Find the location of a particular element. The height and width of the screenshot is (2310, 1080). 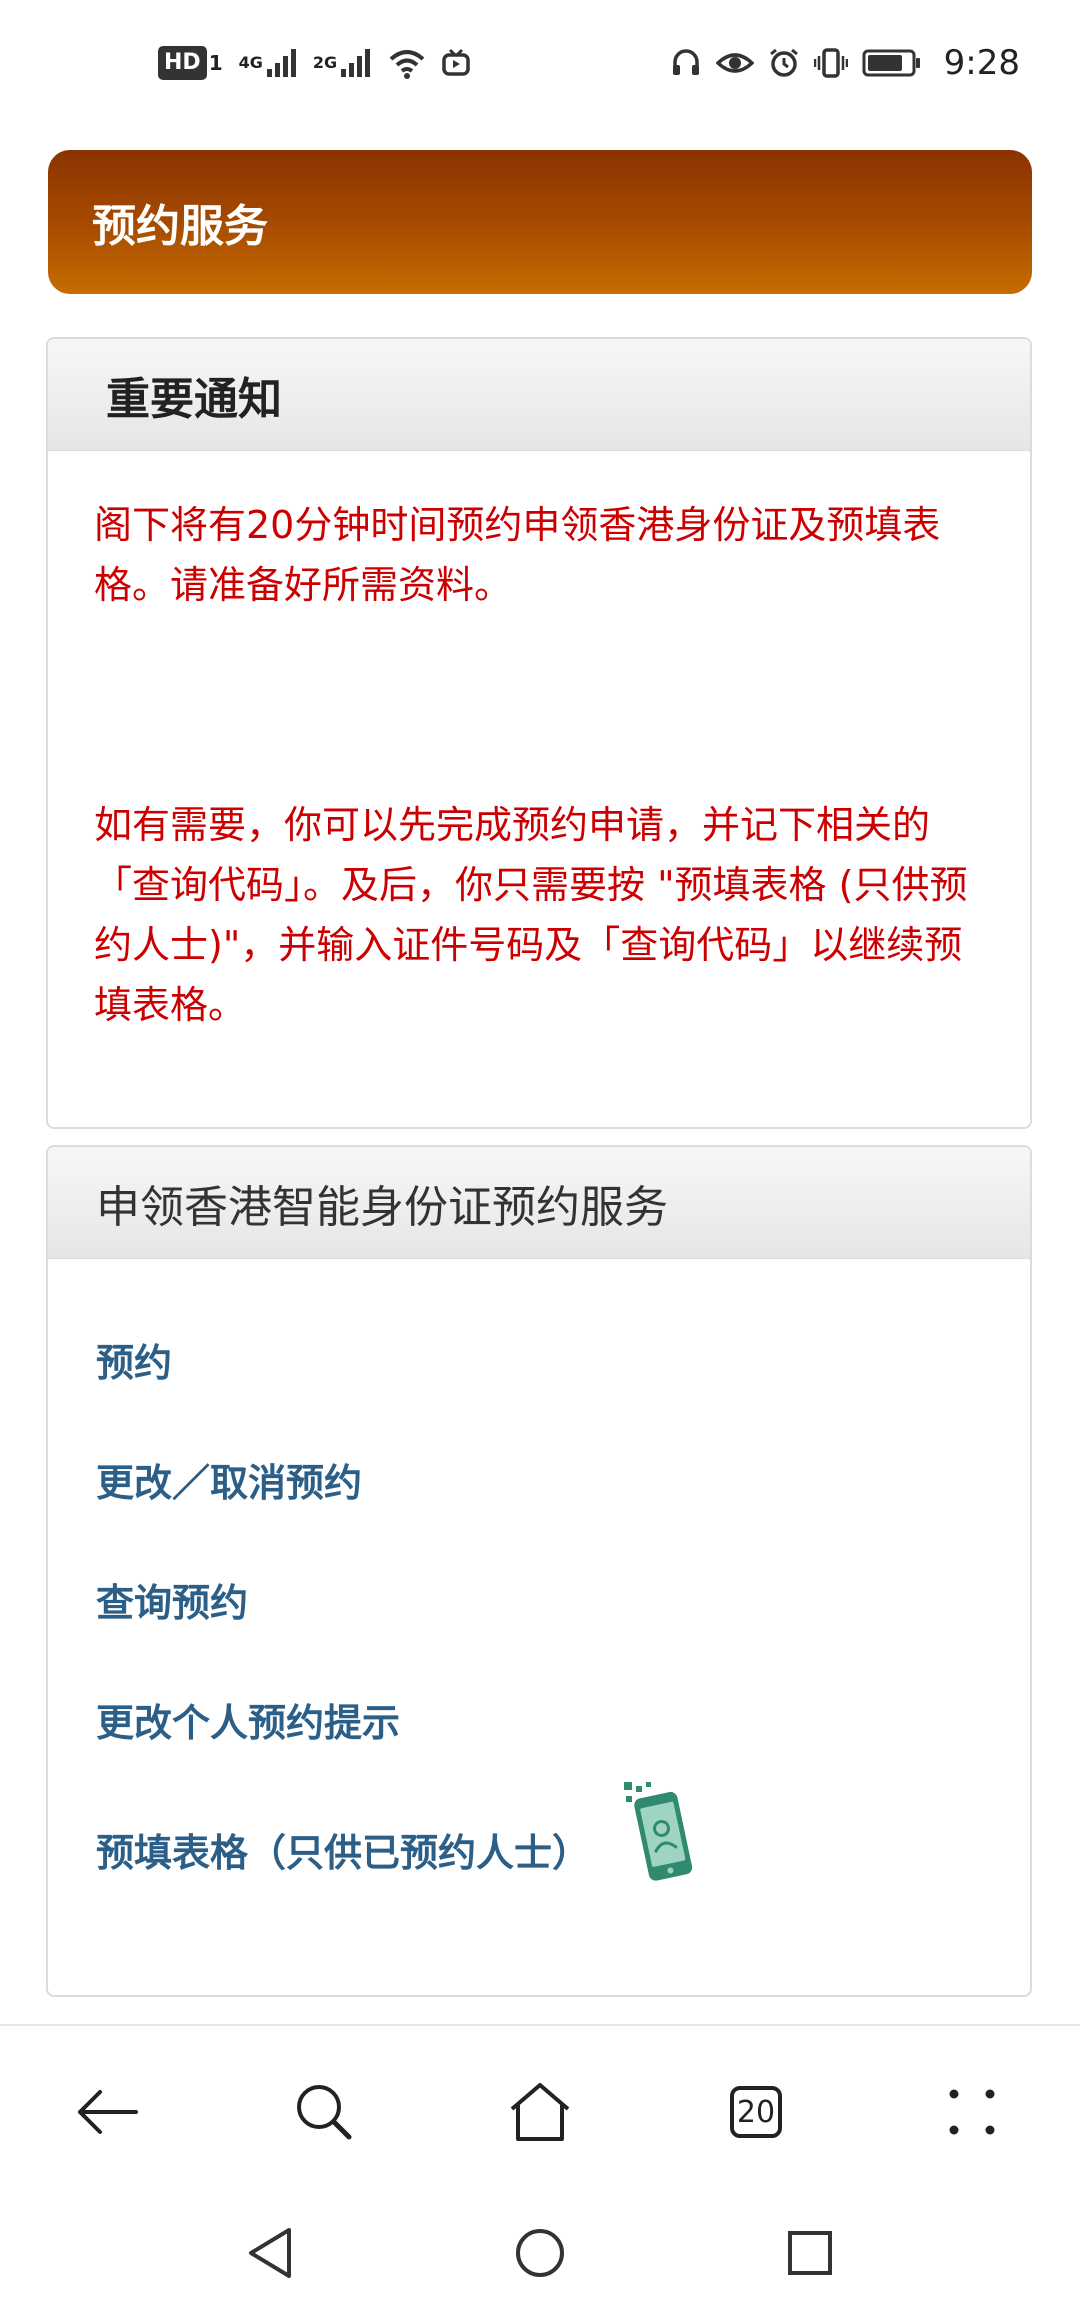

system-nav-bar is located at coordinates (540, 2253).